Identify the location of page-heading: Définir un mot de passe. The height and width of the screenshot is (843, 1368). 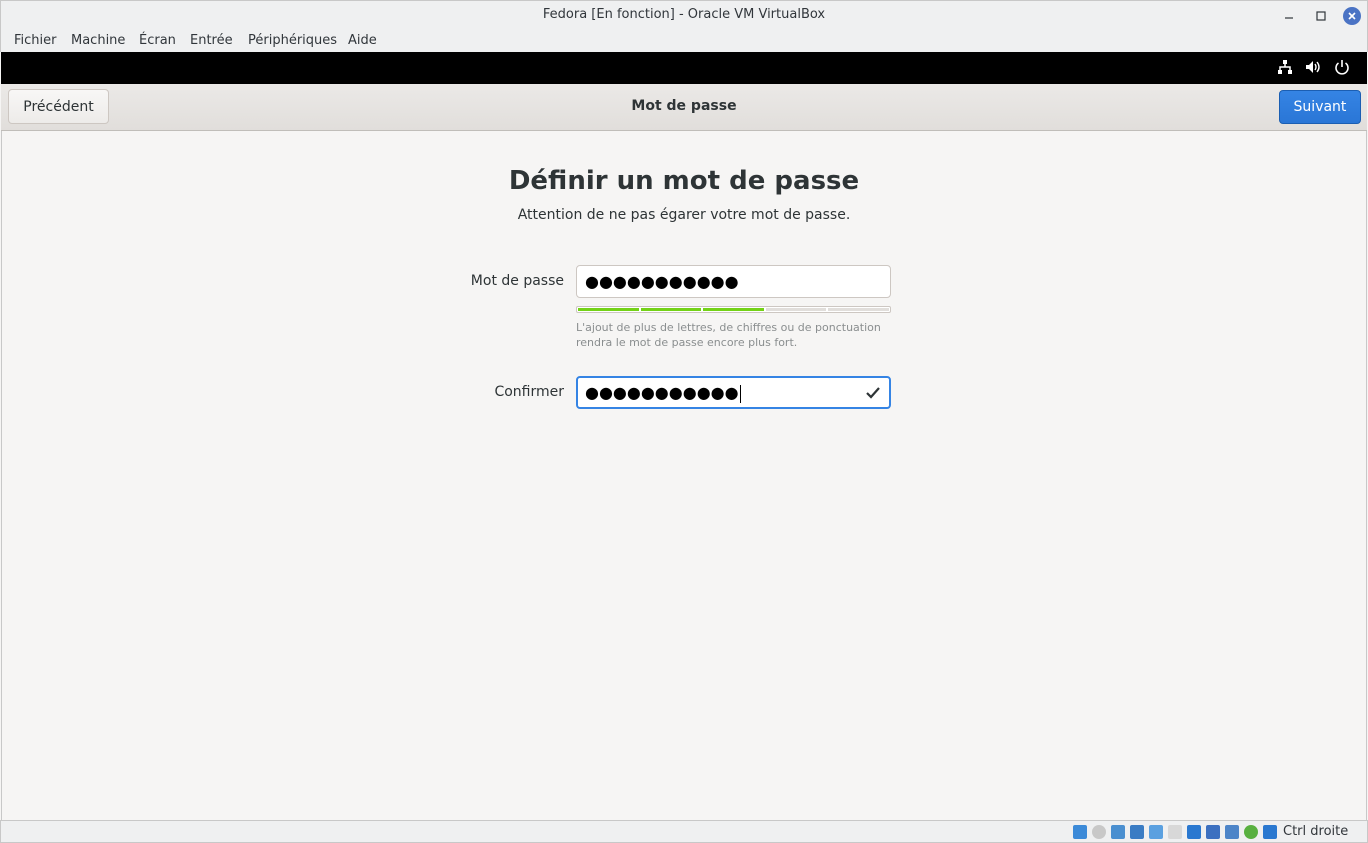
(684, 181).